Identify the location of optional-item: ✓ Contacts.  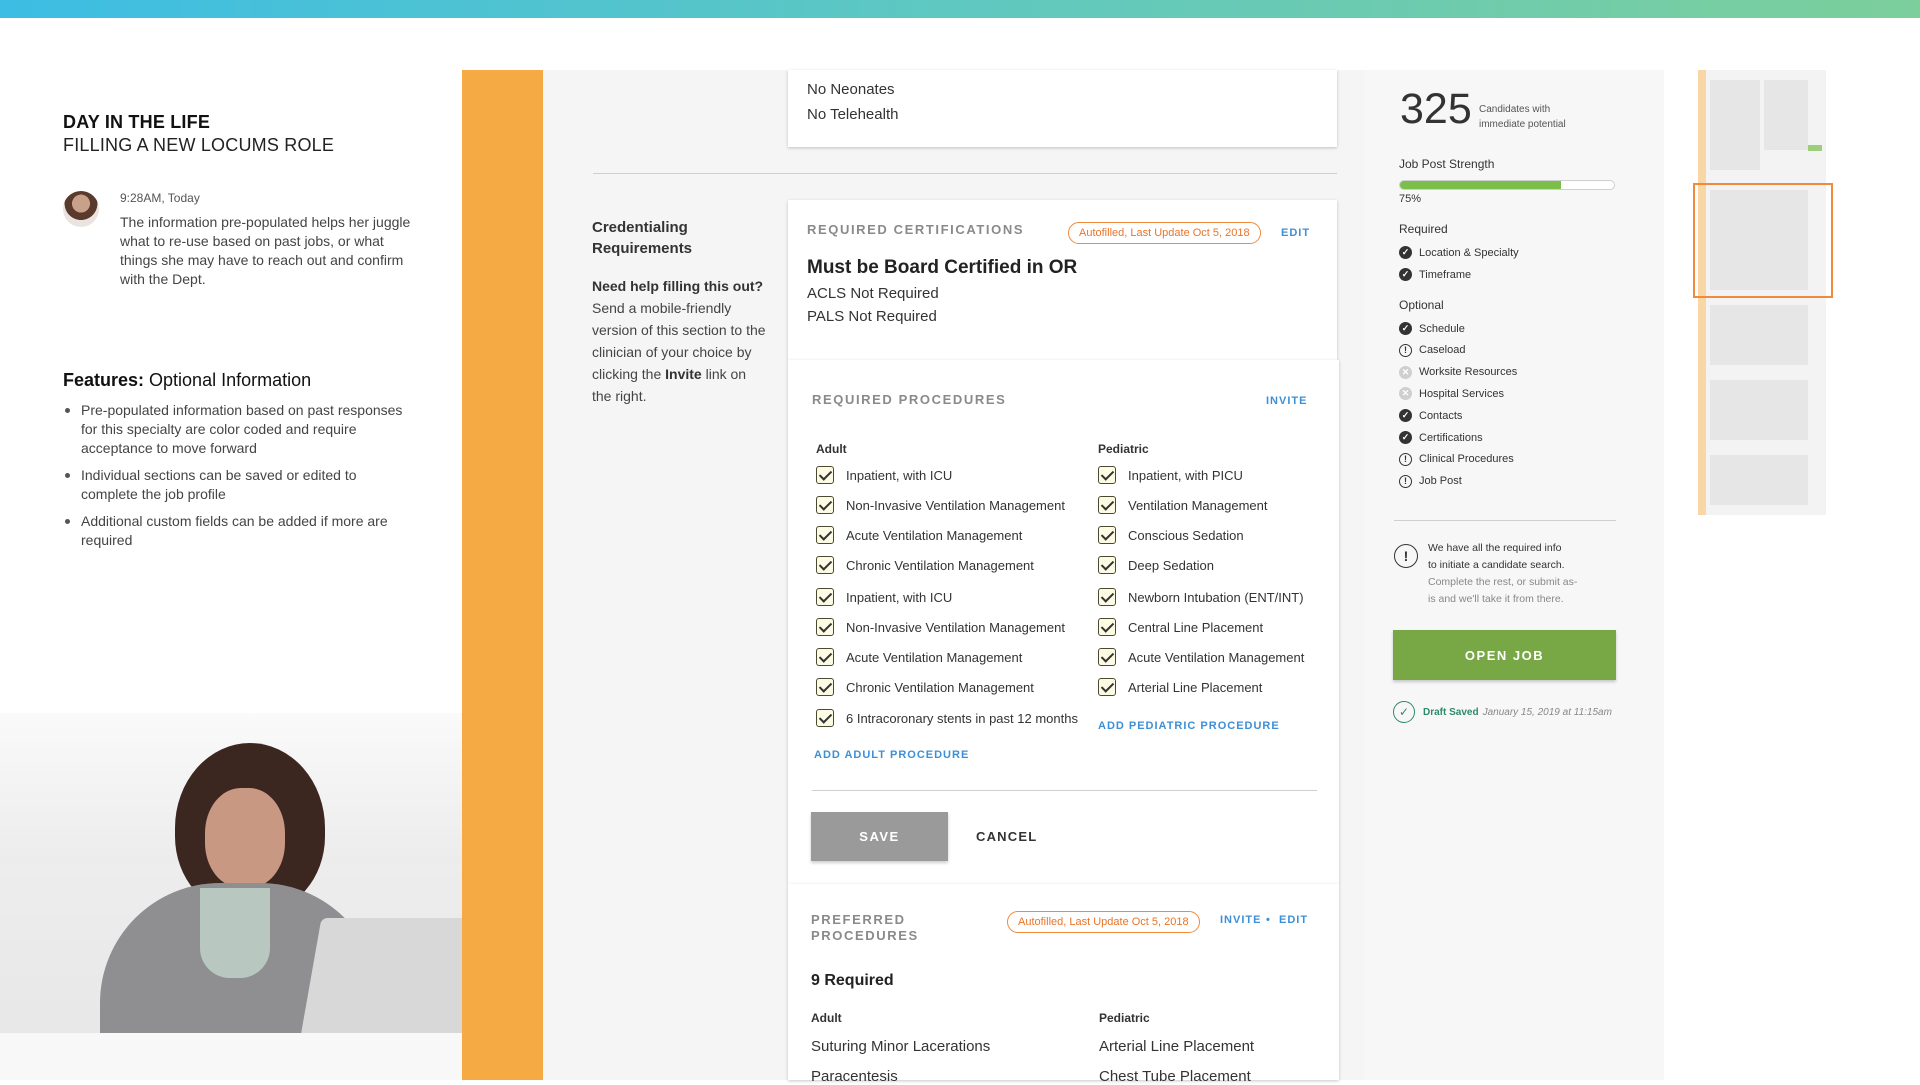
(1430, 416).